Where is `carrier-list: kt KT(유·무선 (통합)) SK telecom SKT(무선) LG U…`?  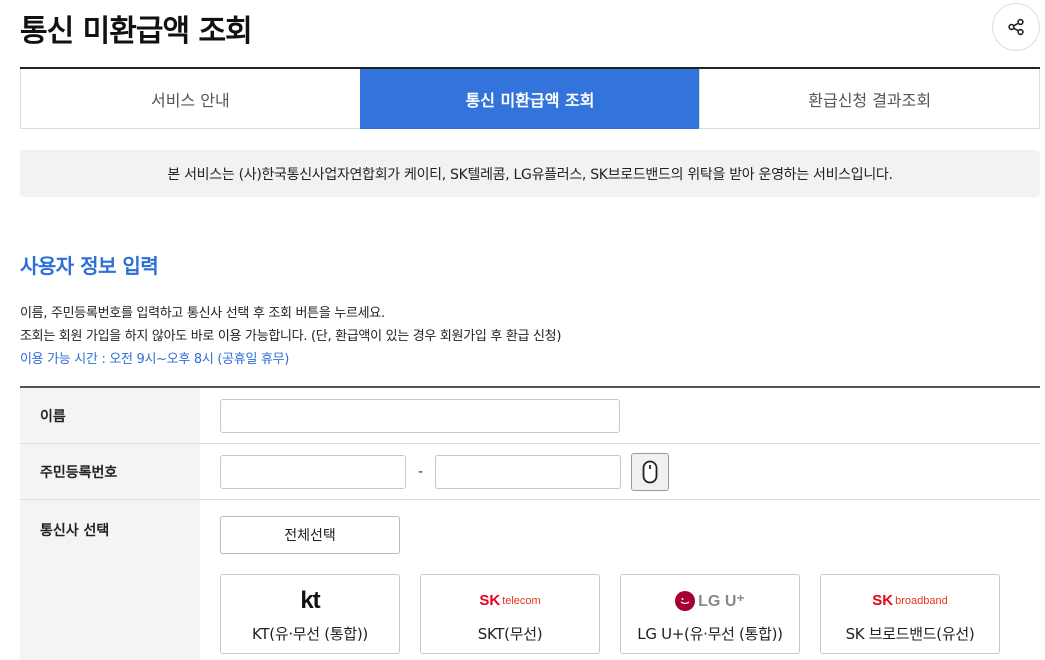 carrier-list: kt KT(유·무선 (통합)) SK telecom SKT(무선) LG U… is located at coordinates (610, 614).